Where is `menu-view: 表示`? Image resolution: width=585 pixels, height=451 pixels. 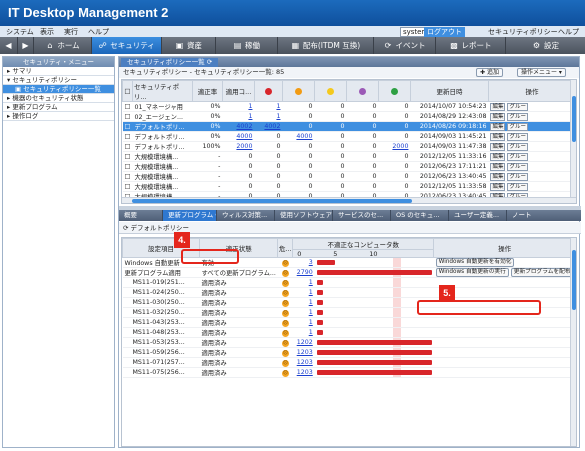 menu-view: 表示 is located at coordinates (47, 32).